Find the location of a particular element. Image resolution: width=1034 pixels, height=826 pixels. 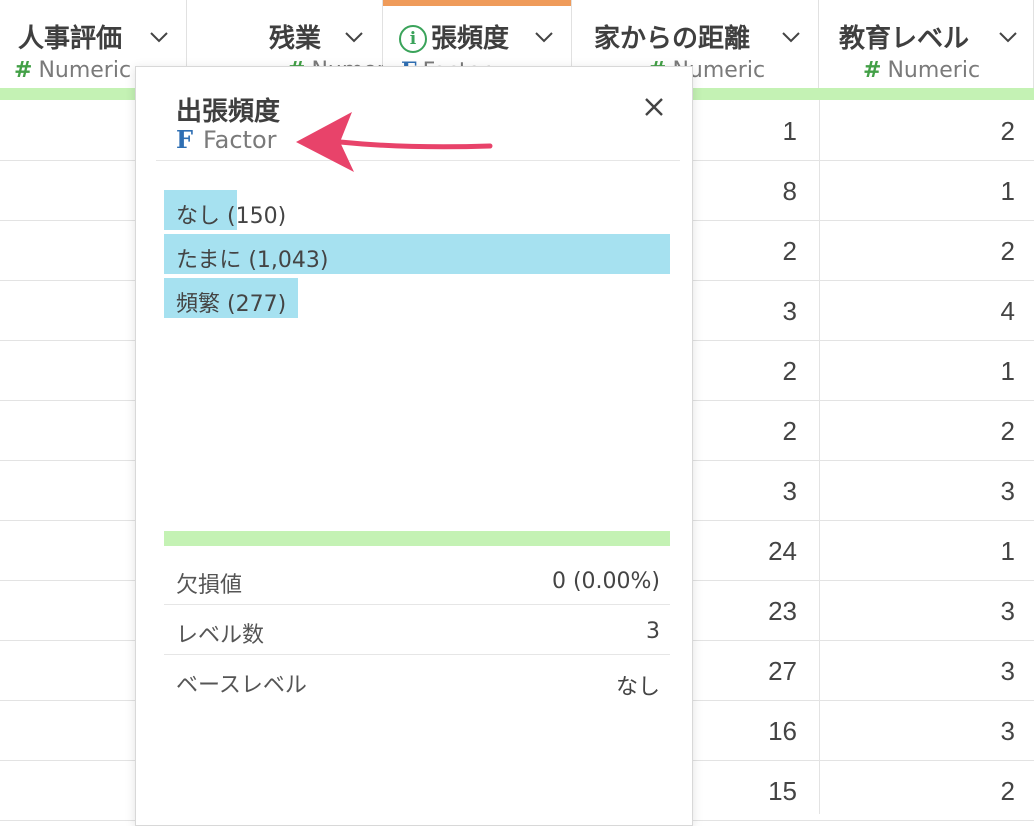

cell-distance: 8 is located at coordinates (748, 191).